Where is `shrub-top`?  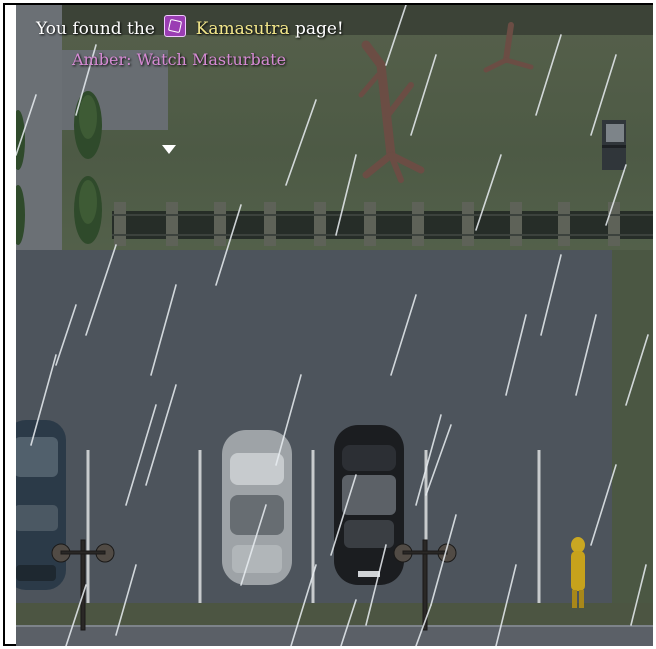
shrub-top is located at coordinates (88, 125).